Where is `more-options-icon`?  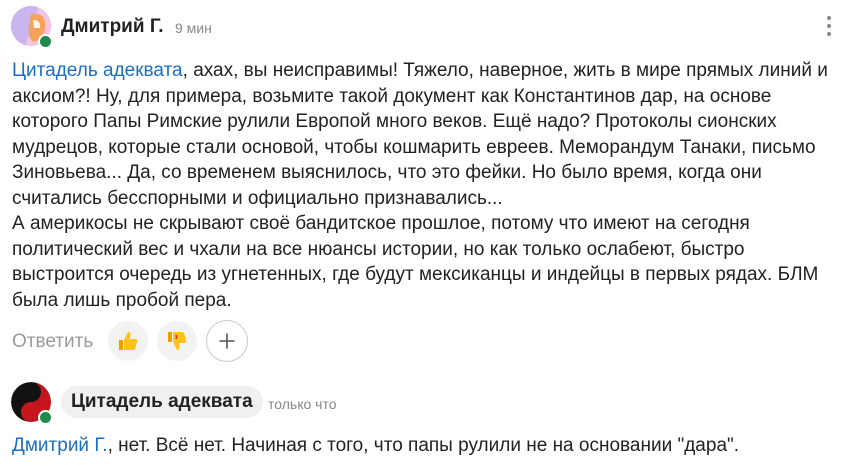 more-options-icon is located at coordinates (829, 26).